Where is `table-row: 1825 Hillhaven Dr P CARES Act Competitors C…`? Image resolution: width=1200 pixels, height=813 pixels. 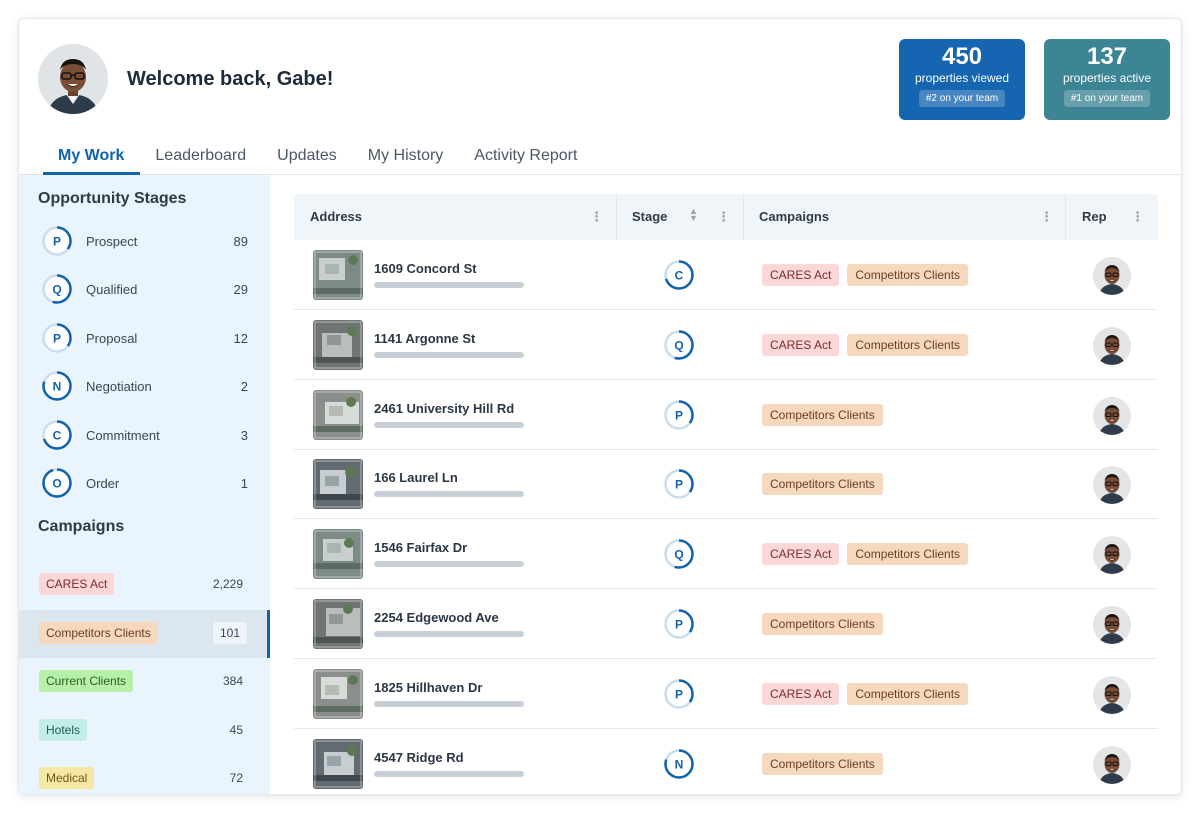
table-row: 1825 Hillhaven Dr P CARES Act Competitors C… is located at coordinates (726, 694).